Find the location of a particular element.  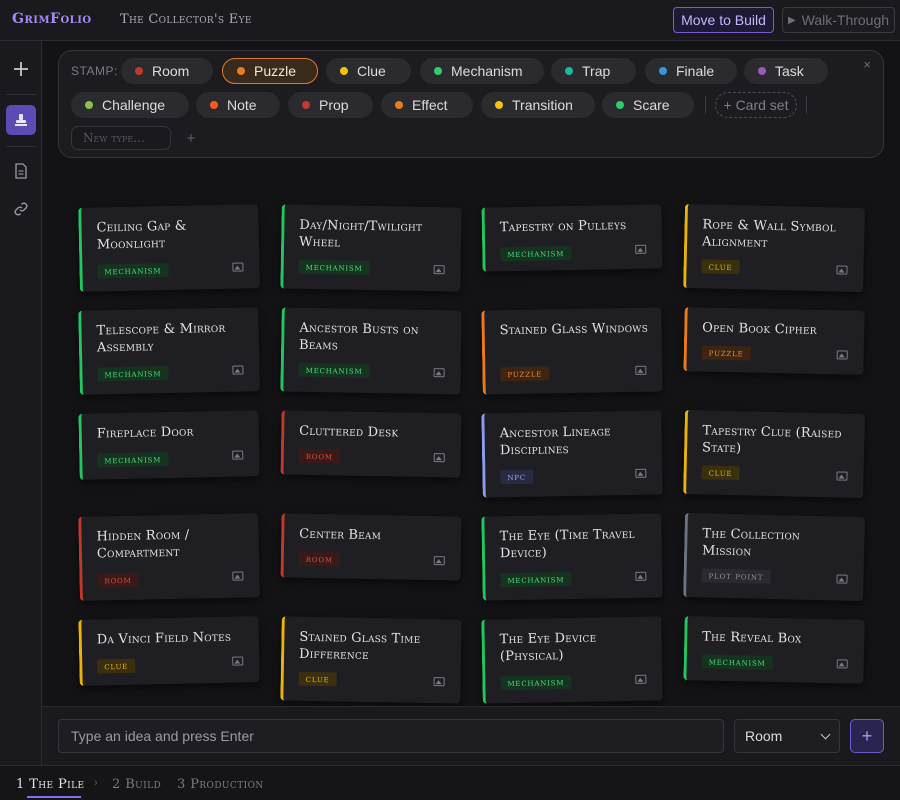

idea-card: Hidden Room / Compartment room is located at coordinates (169, 557).